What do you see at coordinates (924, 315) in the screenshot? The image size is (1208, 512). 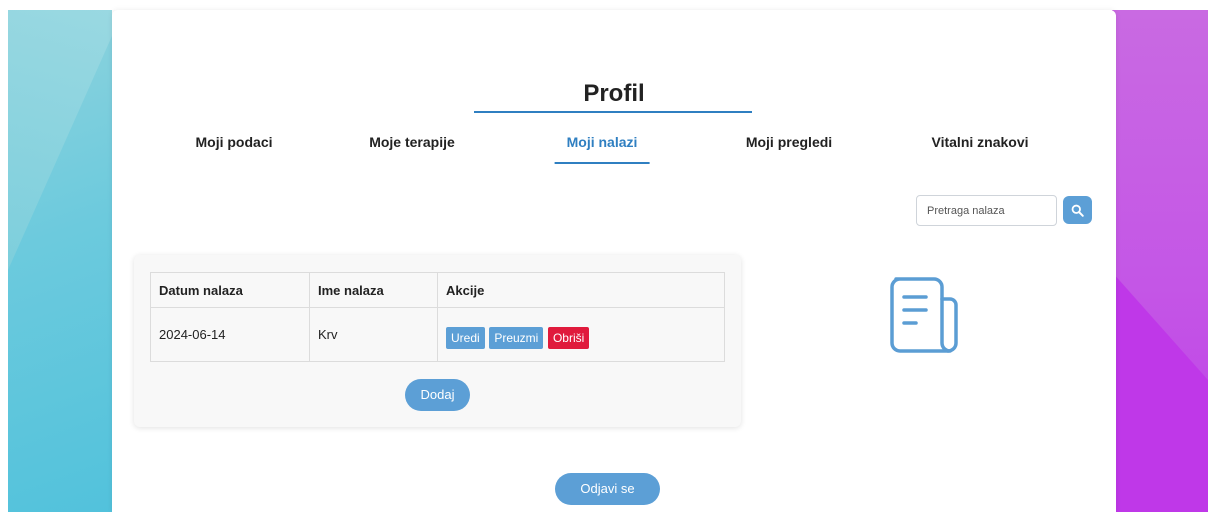 I see `document-icon` at bounding box center [924, 315].